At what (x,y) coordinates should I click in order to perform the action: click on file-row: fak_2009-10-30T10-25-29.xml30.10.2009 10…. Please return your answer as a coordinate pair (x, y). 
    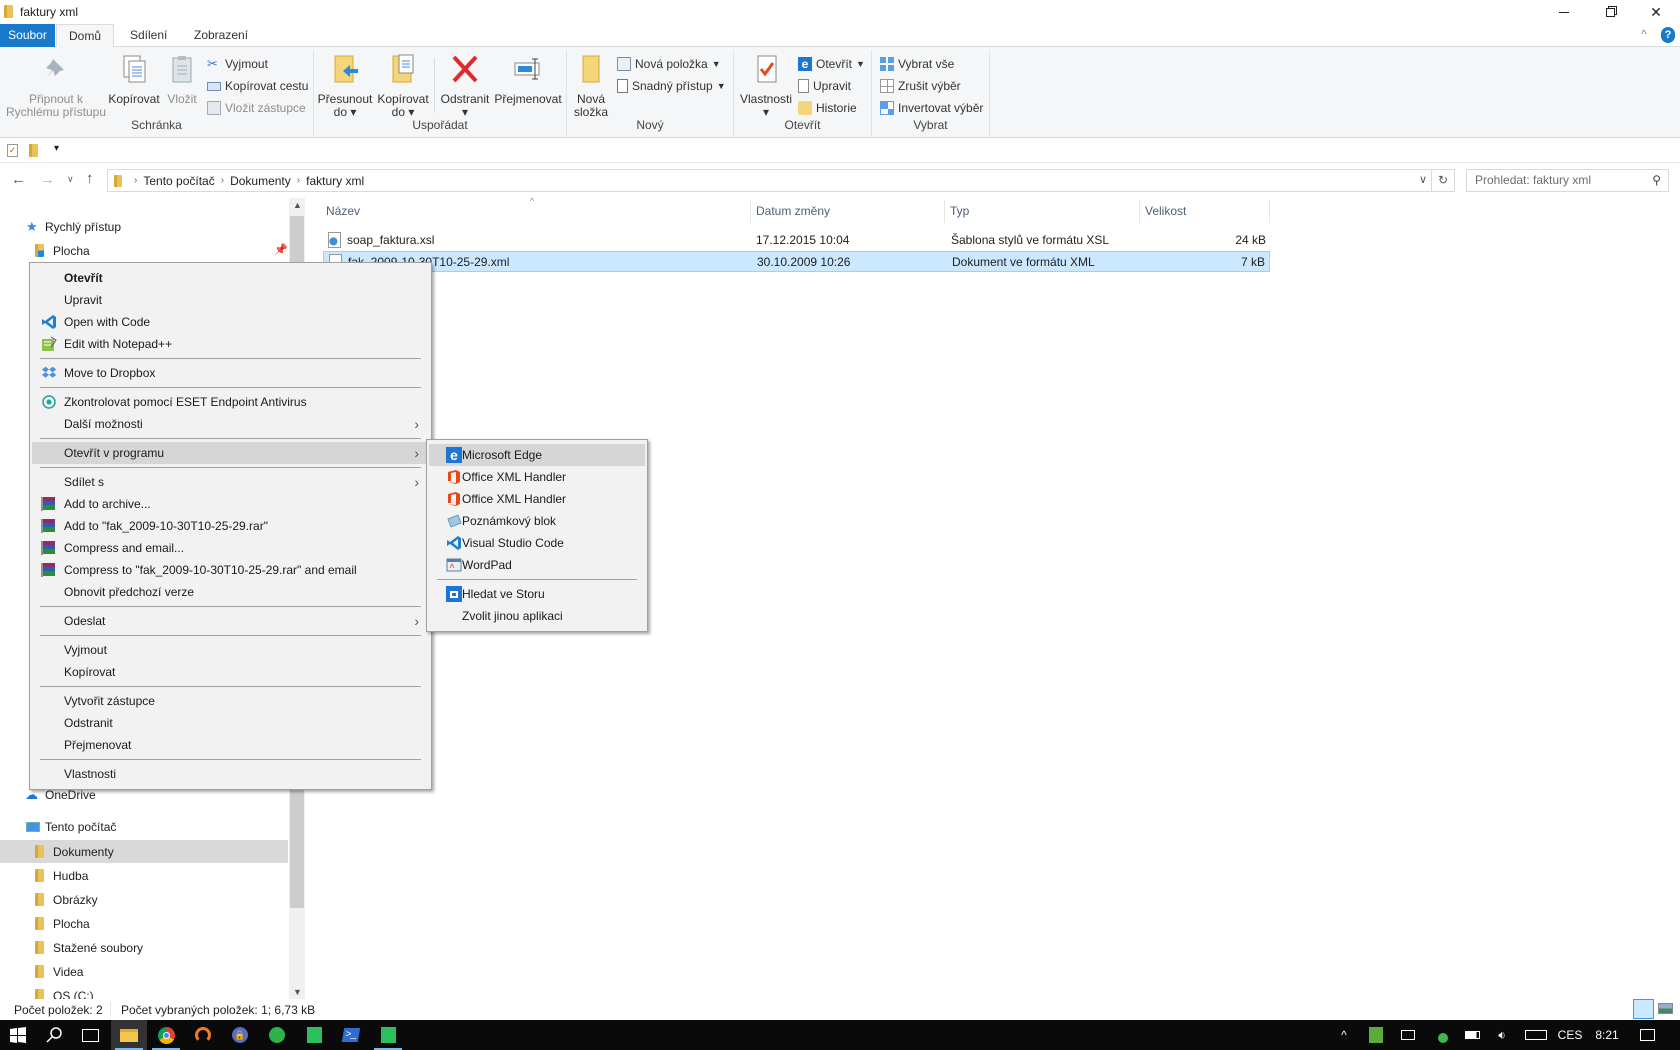
    Looking at the image, I should click on (796, 261).